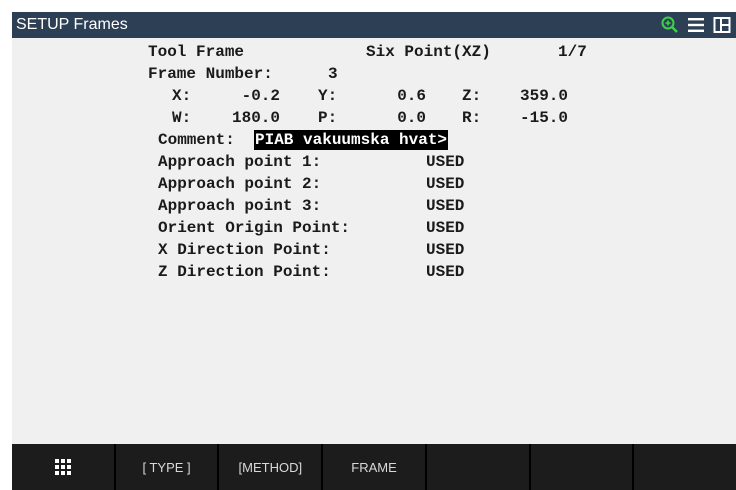  I want to click on zoom-in-icon, so click(670, 25).